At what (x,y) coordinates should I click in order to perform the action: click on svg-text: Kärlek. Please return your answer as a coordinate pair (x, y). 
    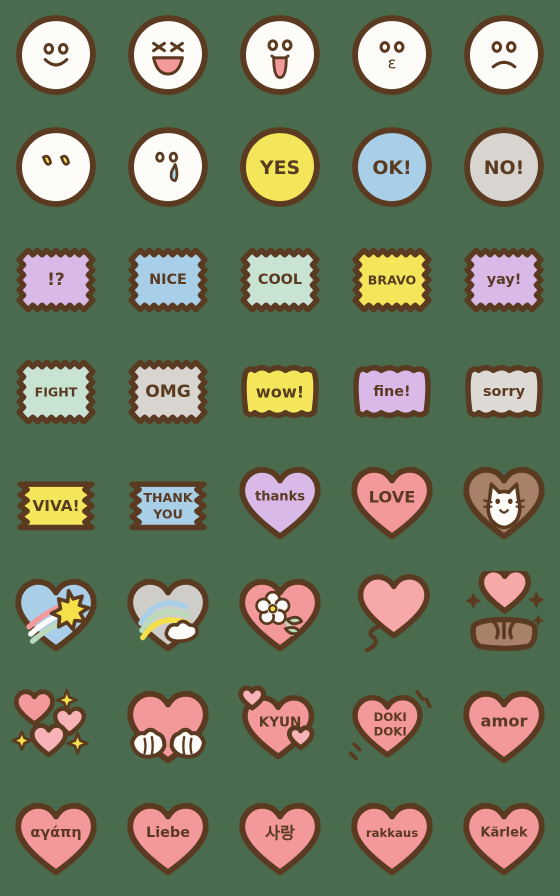
    Looking at the image, I should click on (504, 832).